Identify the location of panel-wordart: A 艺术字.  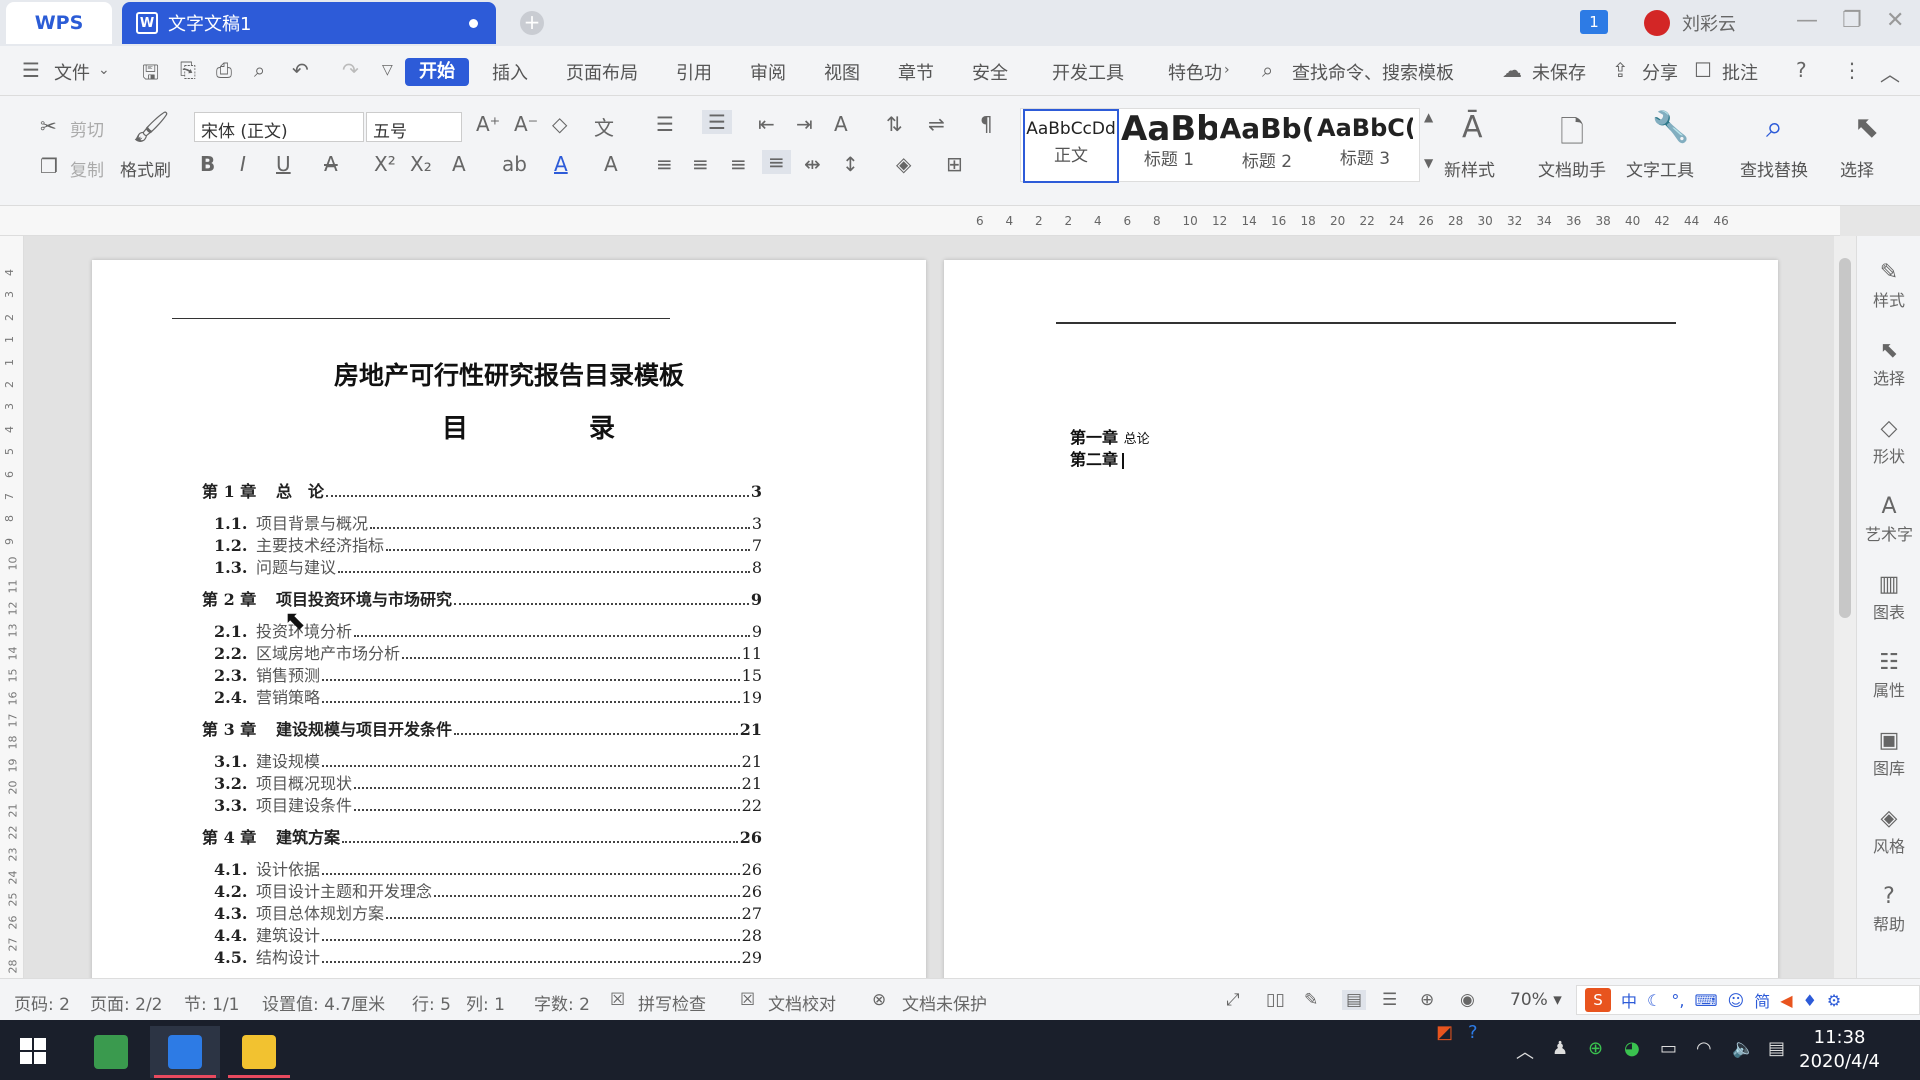
(1888, 519).